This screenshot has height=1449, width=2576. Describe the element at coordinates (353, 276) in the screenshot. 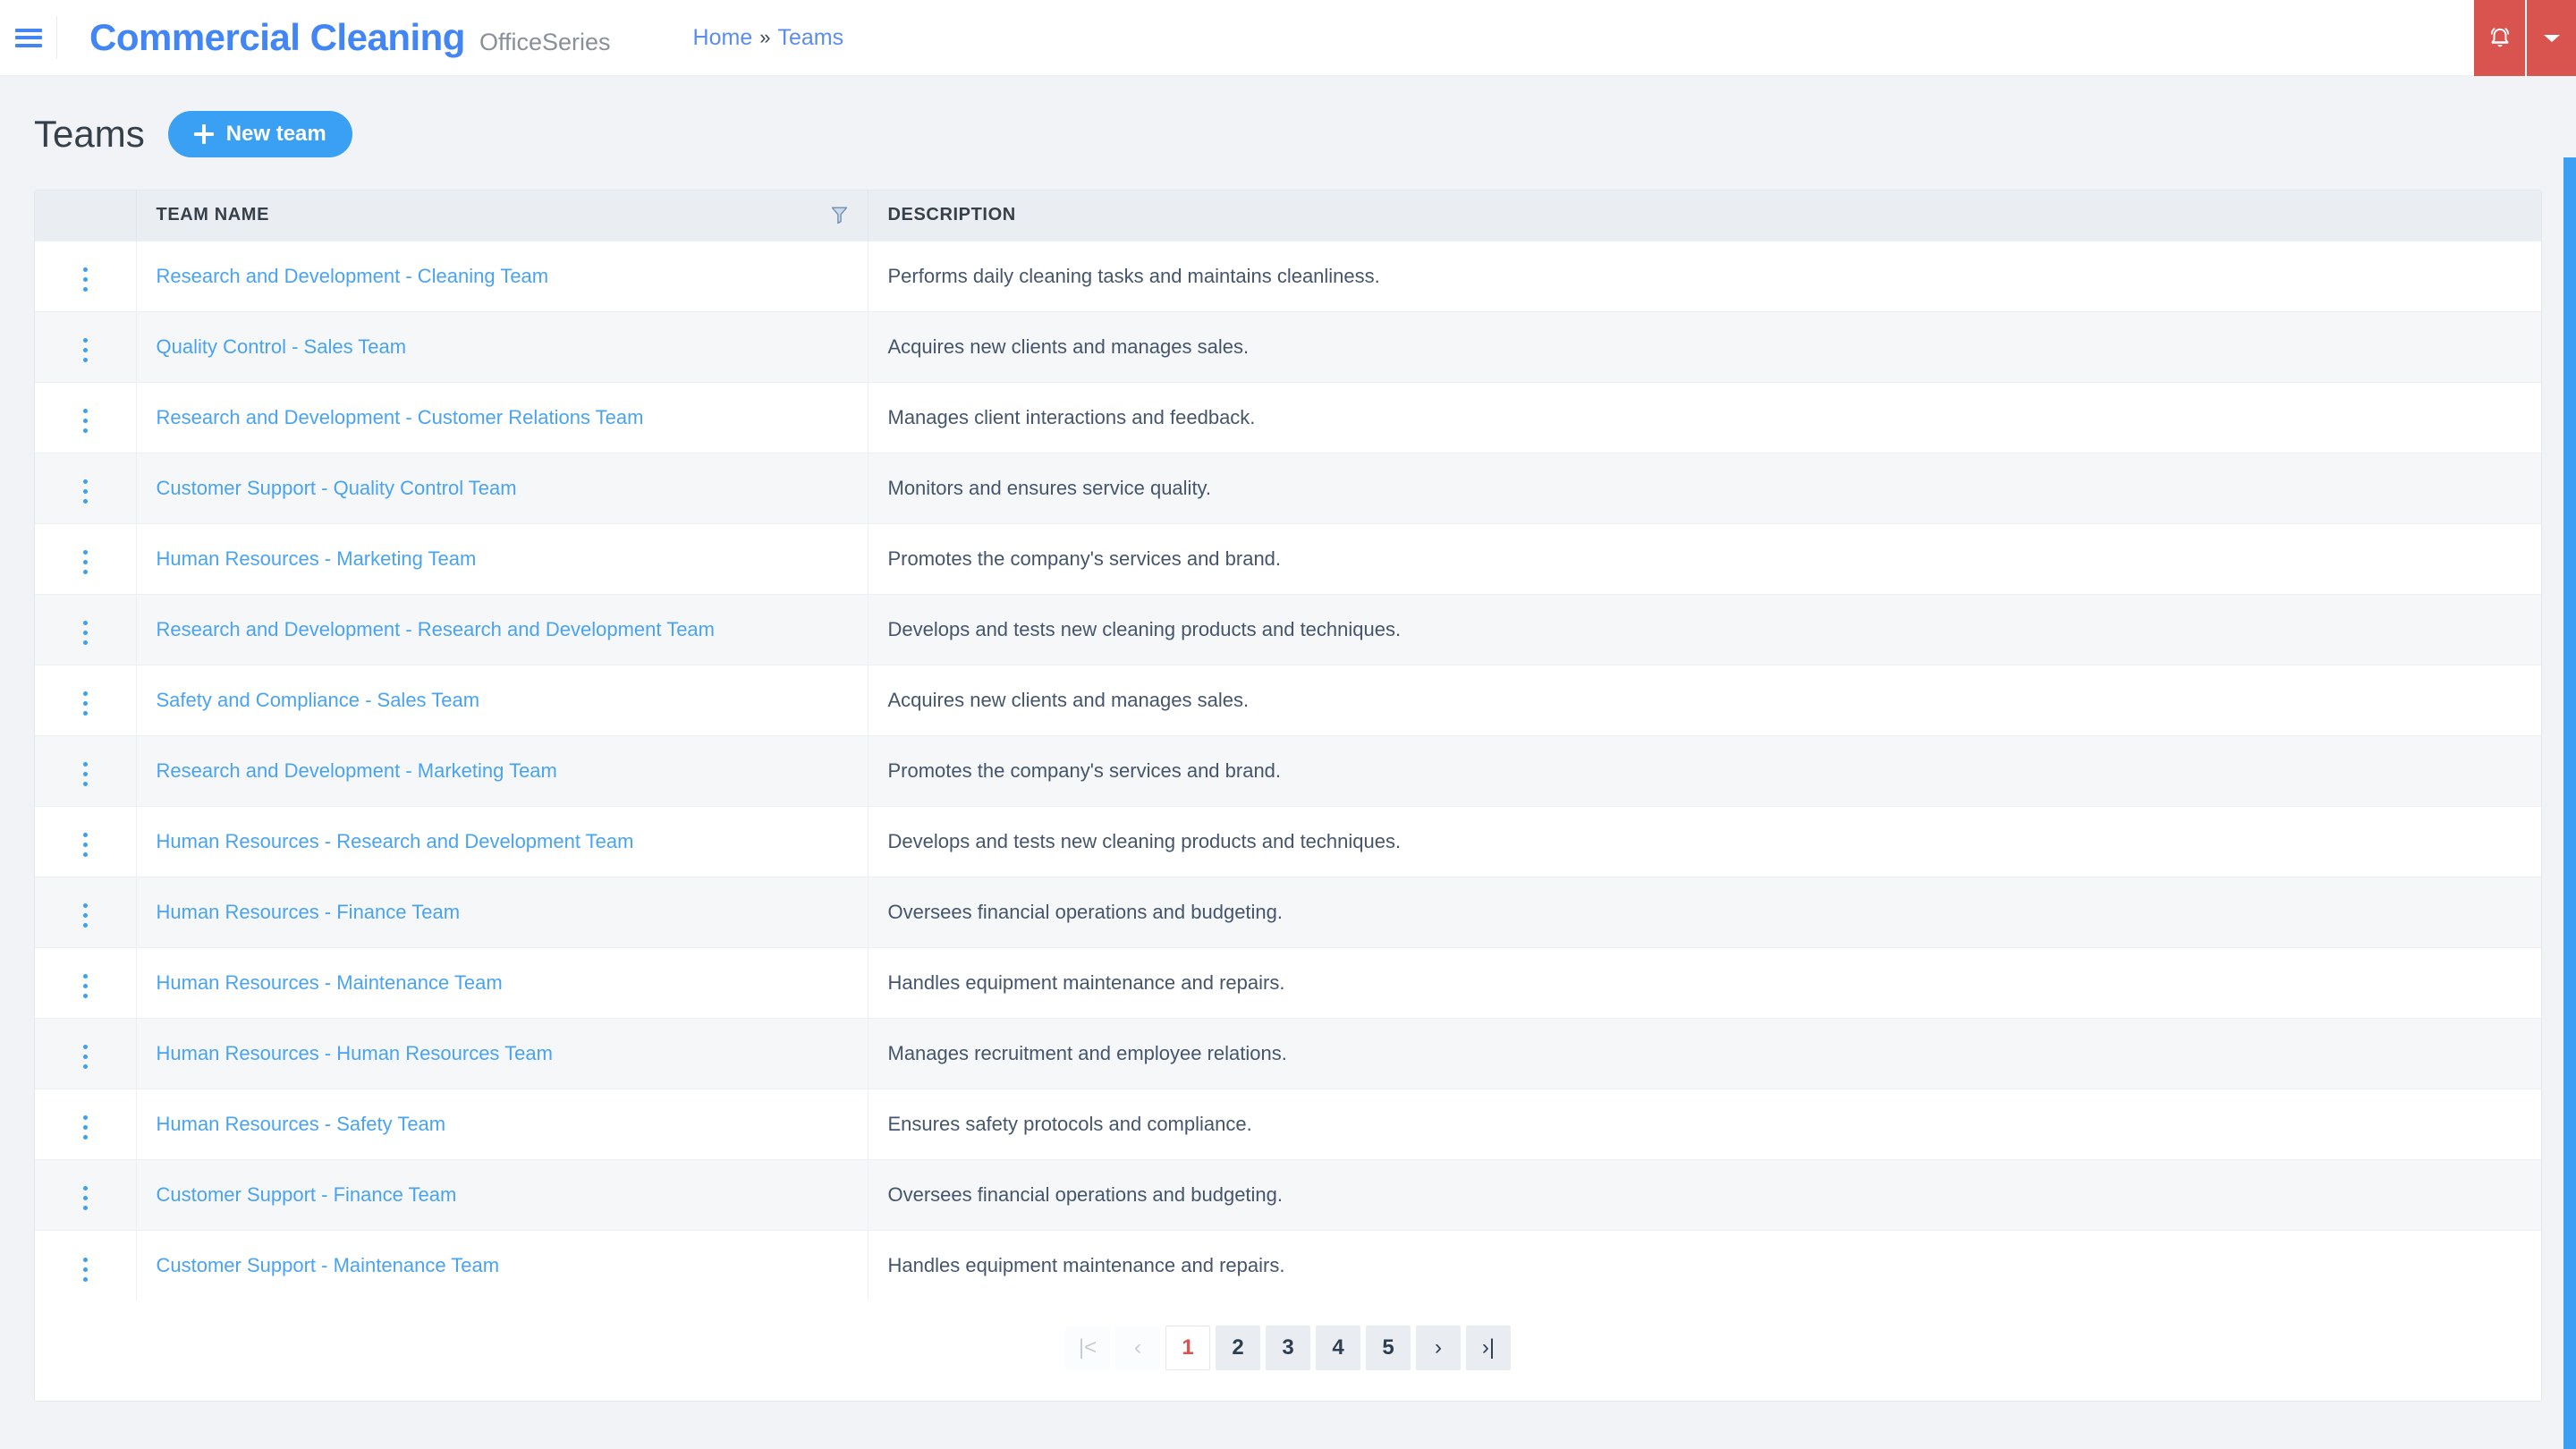

I see `team-name-link: Research and Development - Cleaning Team` at that location.